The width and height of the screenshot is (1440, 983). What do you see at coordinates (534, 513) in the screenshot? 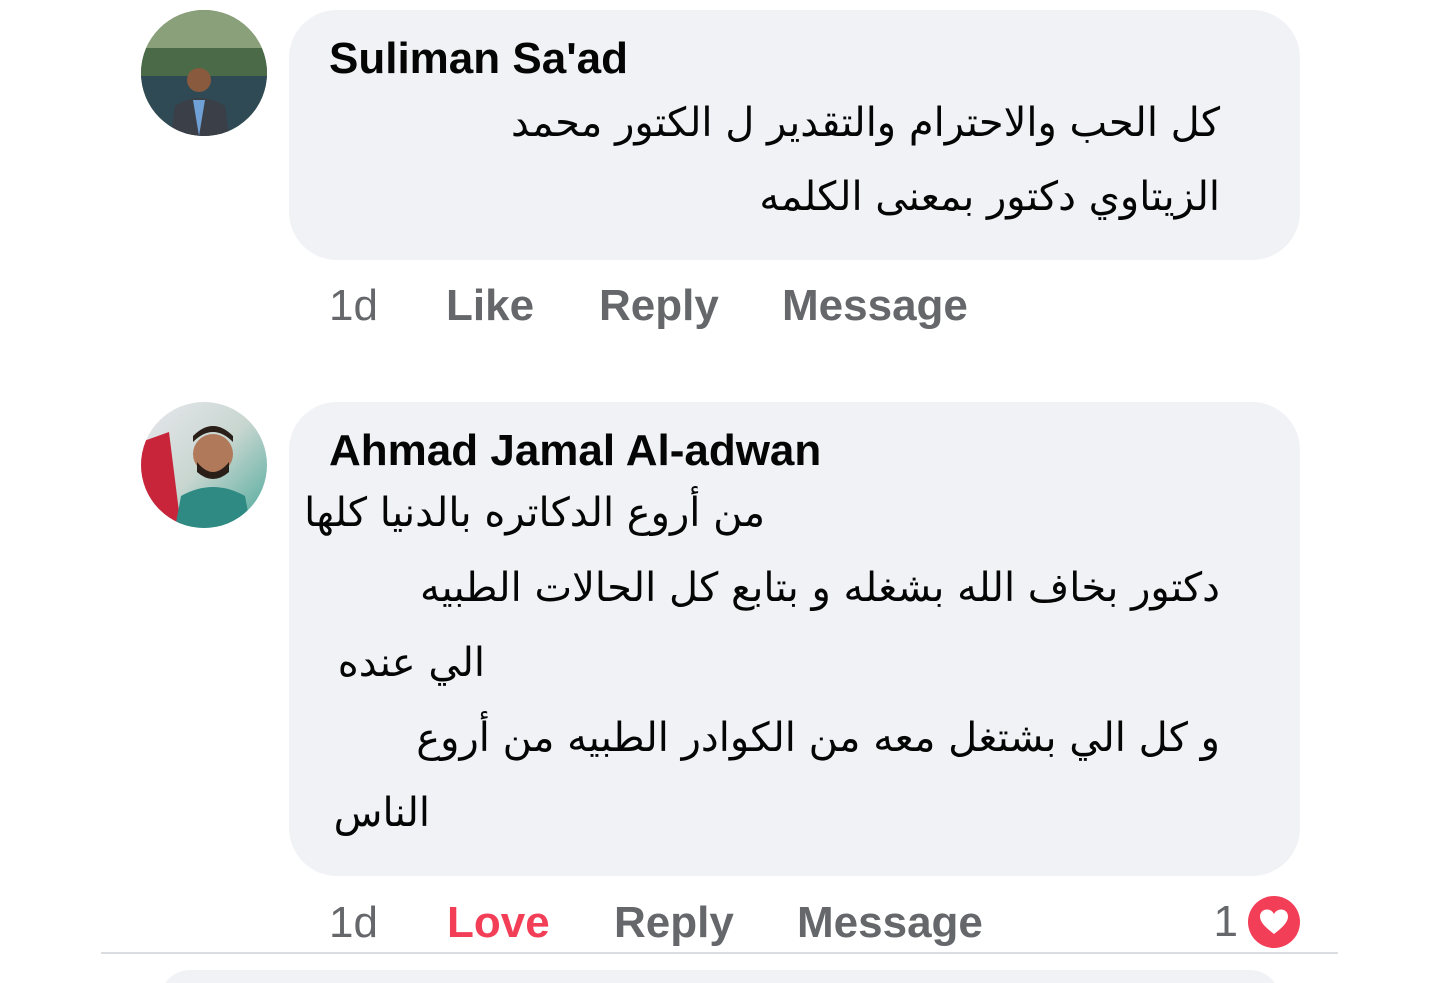
I see `comment-text-line: من أروع الدكاتره بالدنيا كلها` at bounding box center [534, 513].